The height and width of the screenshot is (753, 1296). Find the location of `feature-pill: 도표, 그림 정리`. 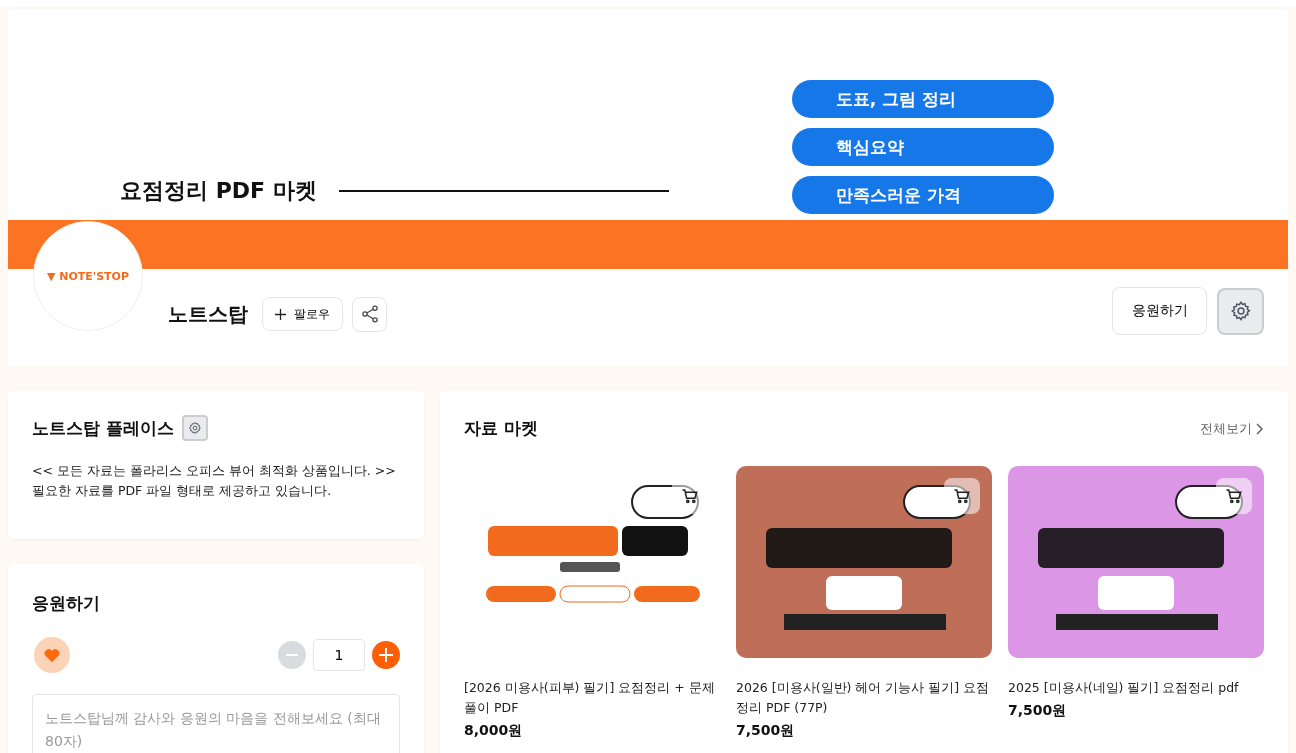

feature-pill: 도표, 그림 정리 is located at coordinates (922, 99).